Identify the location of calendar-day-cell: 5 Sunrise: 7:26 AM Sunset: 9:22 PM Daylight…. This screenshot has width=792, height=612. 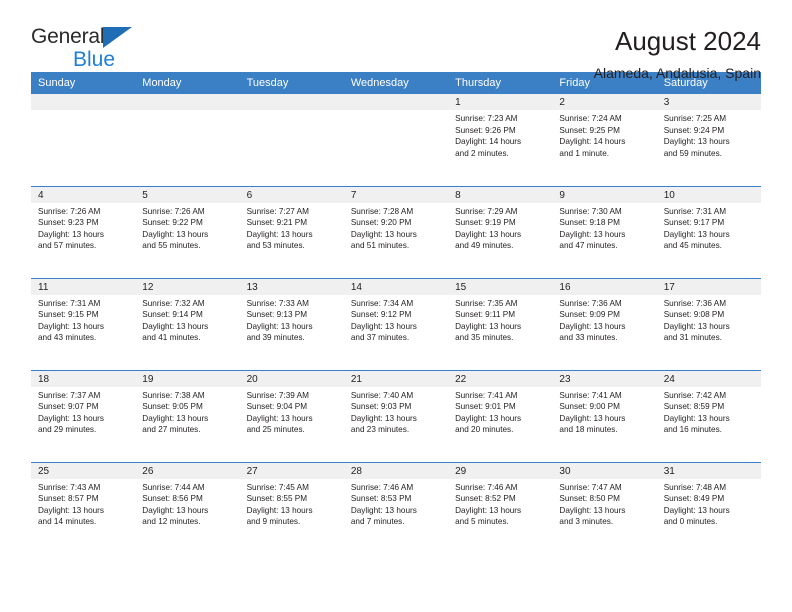
(187, 231).